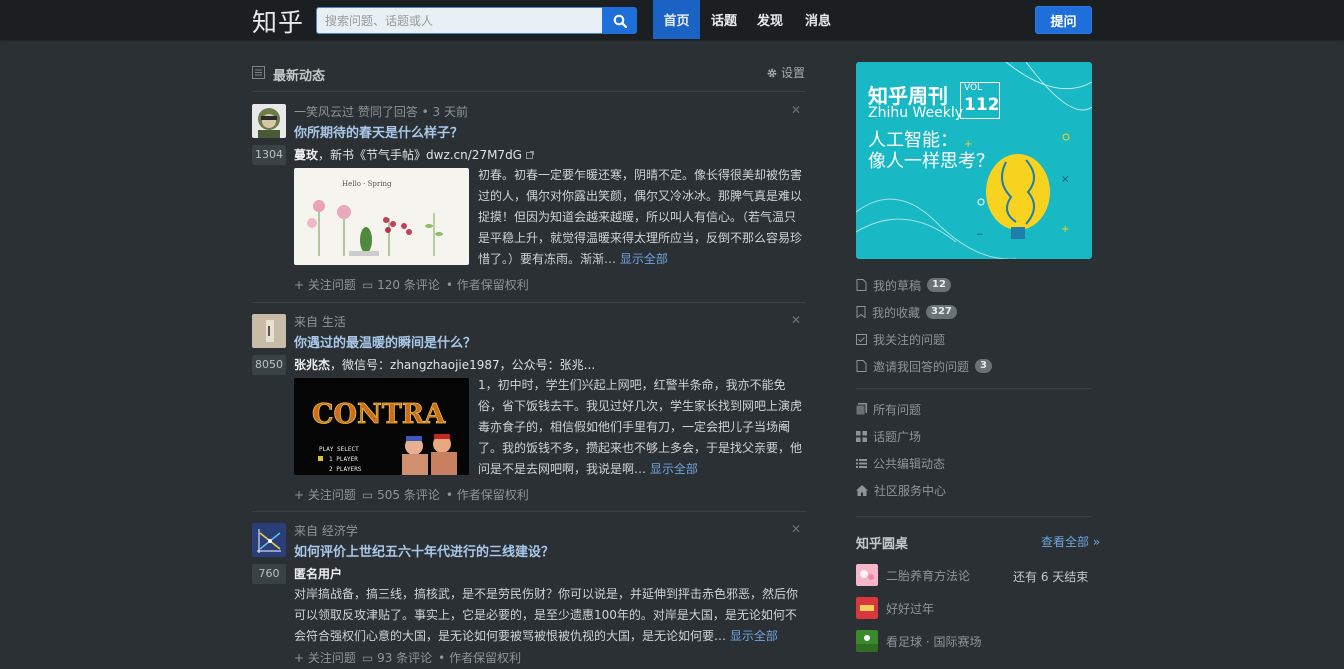 Image resolution: width=1344 pixels, height=669 pixels. Describe the element at coordinates (343, 459) in the screenshot. I see `thumb-line-2: 1 PLAYER` at that location.